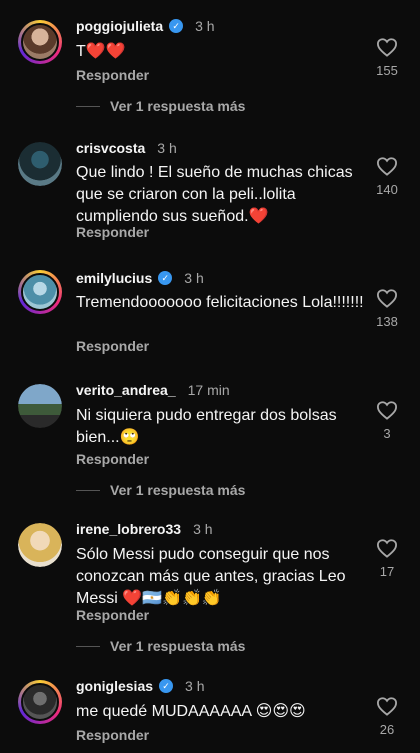 Image resolution: width=420 pixels, height=753 pixels. What do you see at coordinates (387, 70) in the screenshot?
I see `like-count: 155` at bounding box center [387, 70].